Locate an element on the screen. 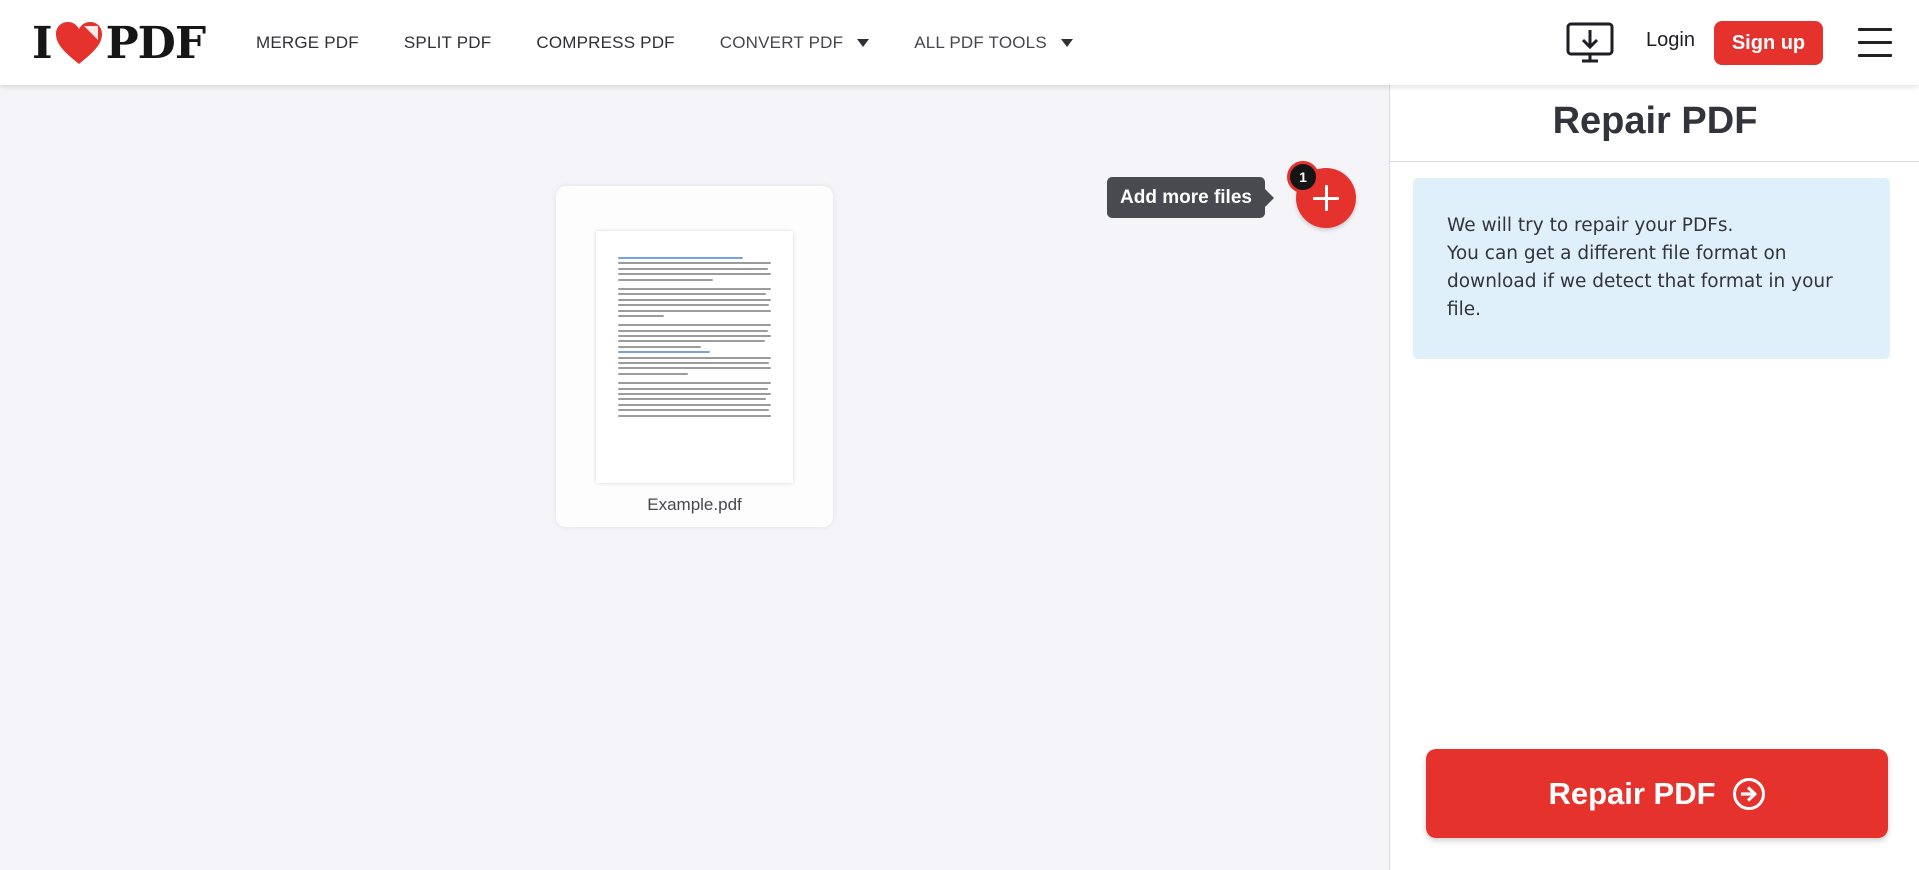 This screenshot has height=870, width=1919. logo-text-pdf: PDF is located at coordinates (155, 43).